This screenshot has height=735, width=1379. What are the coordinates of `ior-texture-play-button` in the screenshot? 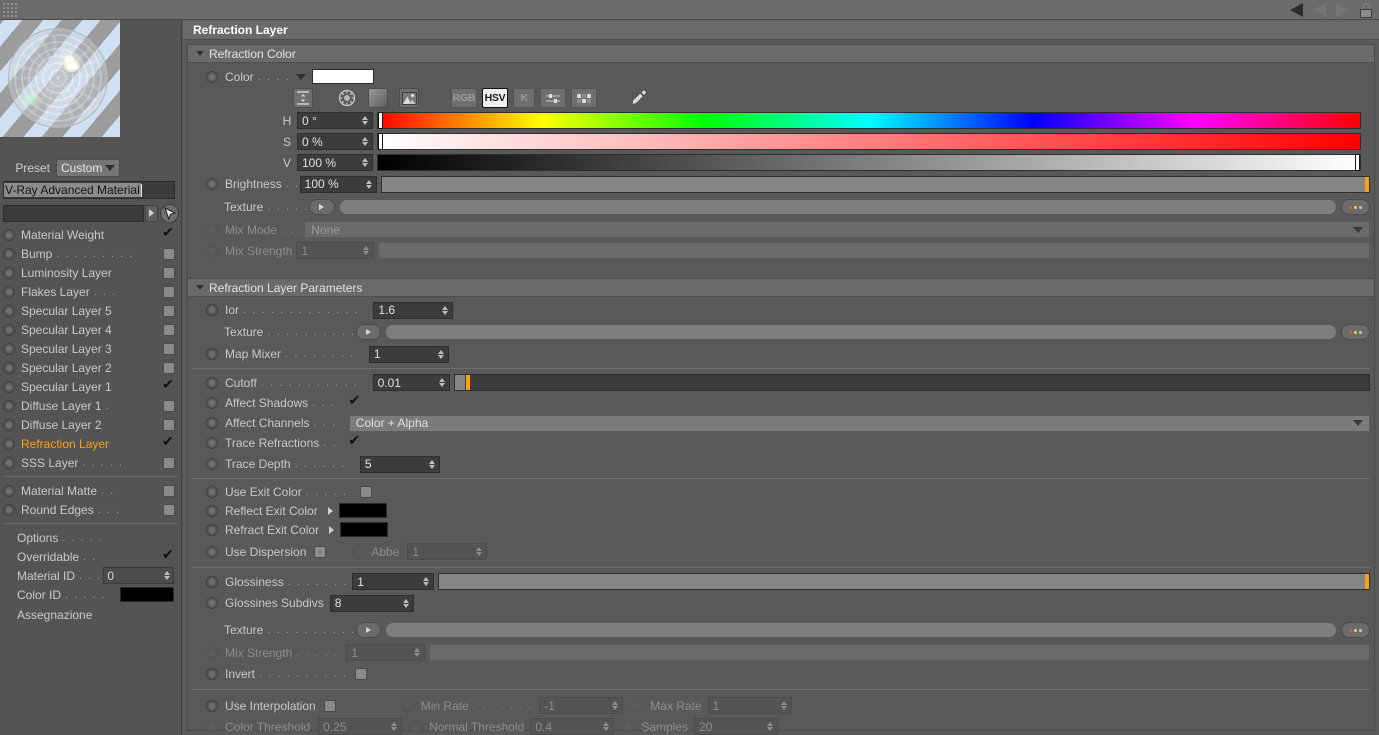 It's located at (368, 332).